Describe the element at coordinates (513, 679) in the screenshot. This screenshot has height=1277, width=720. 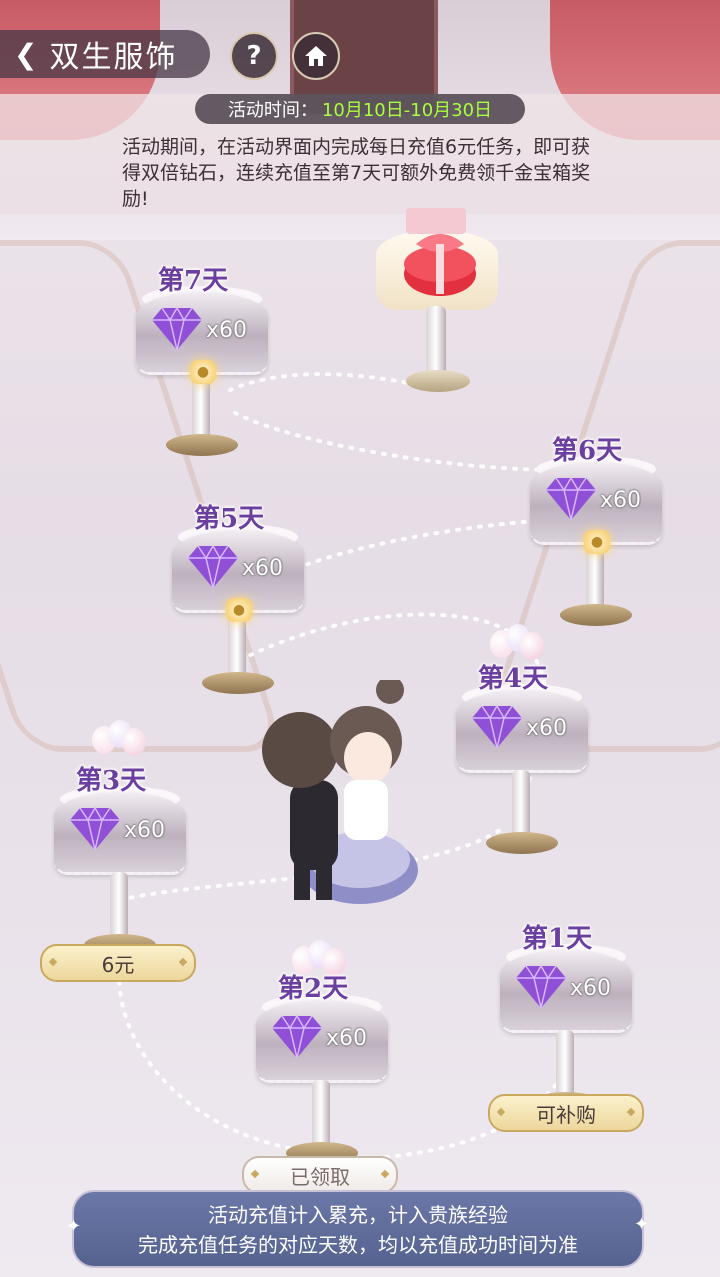
I see `day-4-label: 第4天` at that location.